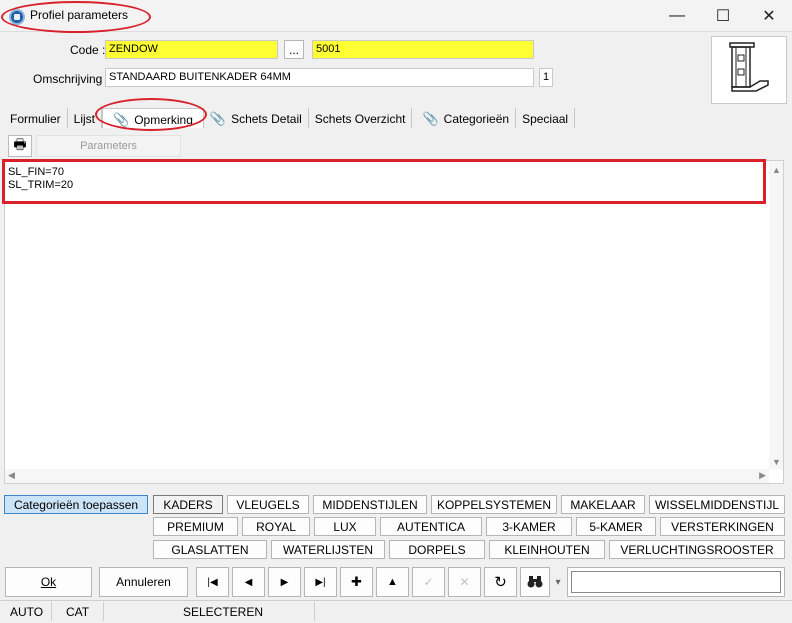  I want to click on next-record-icon: ▶, so click(284, 582).